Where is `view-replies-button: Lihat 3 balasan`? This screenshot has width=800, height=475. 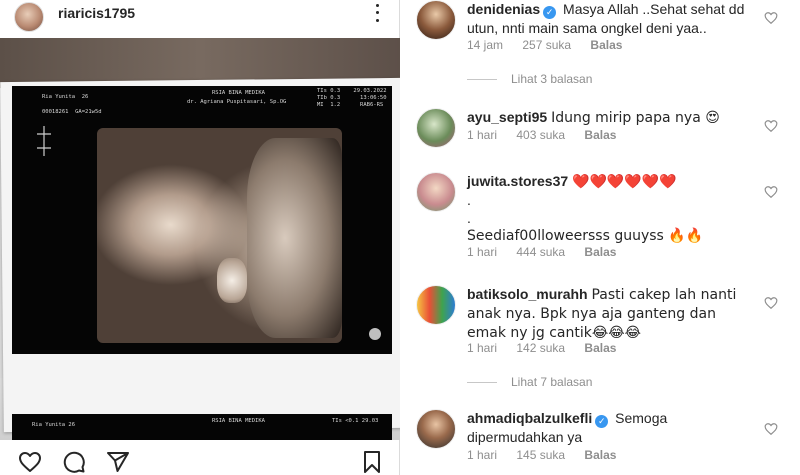
view-replies-button: Lihat 3 balasan is located at coordinates (529, 79).